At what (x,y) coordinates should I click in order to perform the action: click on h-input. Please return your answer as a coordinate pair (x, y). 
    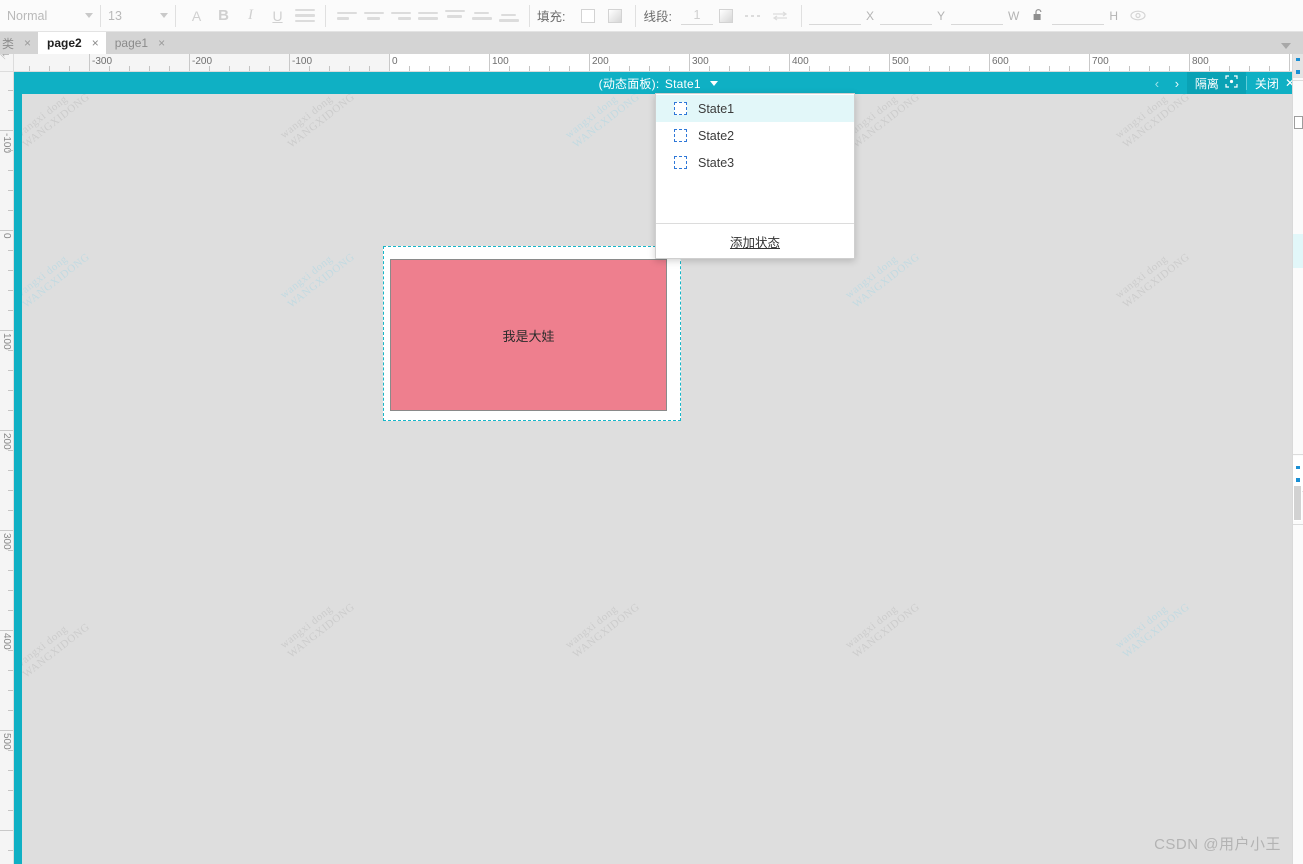
    Looking at the image, I should click on (1078, 15).